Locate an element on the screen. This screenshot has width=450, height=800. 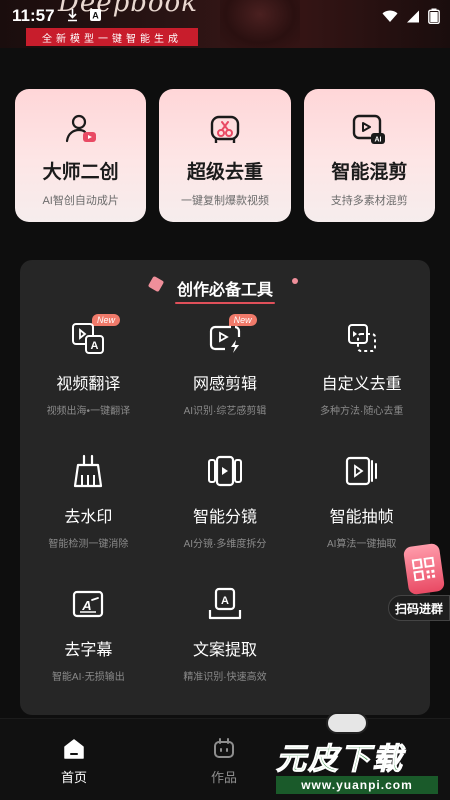
tool-name: 去字幕 is located at coordinates (88, 650).